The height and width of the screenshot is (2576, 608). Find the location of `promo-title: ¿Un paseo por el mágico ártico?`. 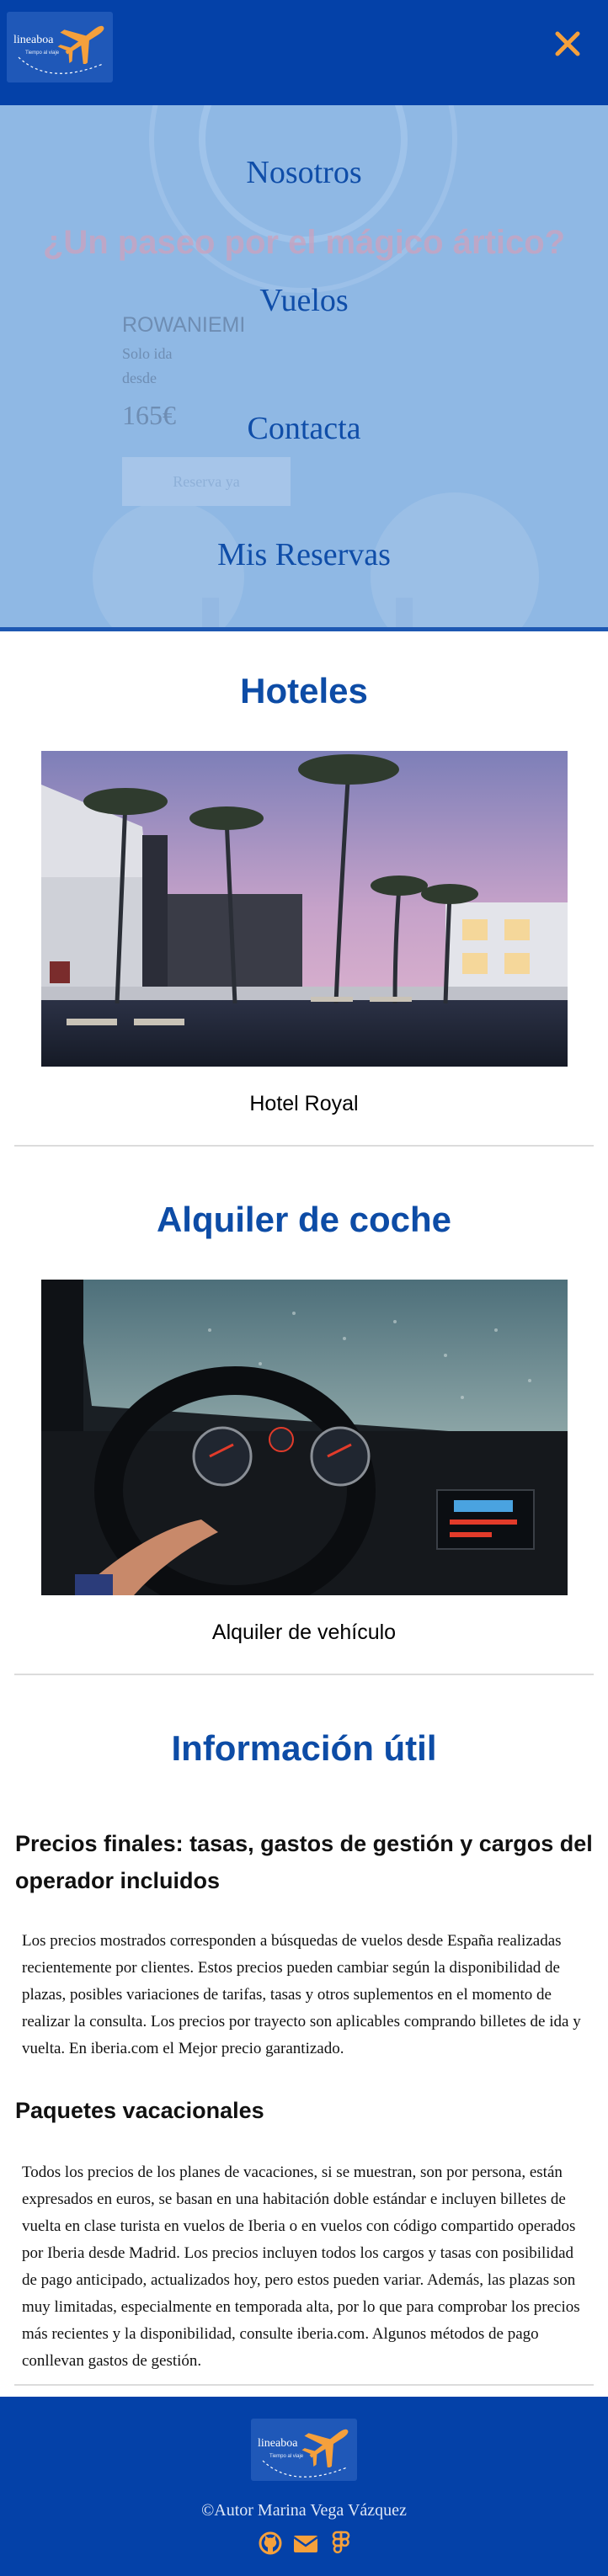

promo-title: ¿Un paseo por el mágico ártico? is located at coordinates (304, 242).